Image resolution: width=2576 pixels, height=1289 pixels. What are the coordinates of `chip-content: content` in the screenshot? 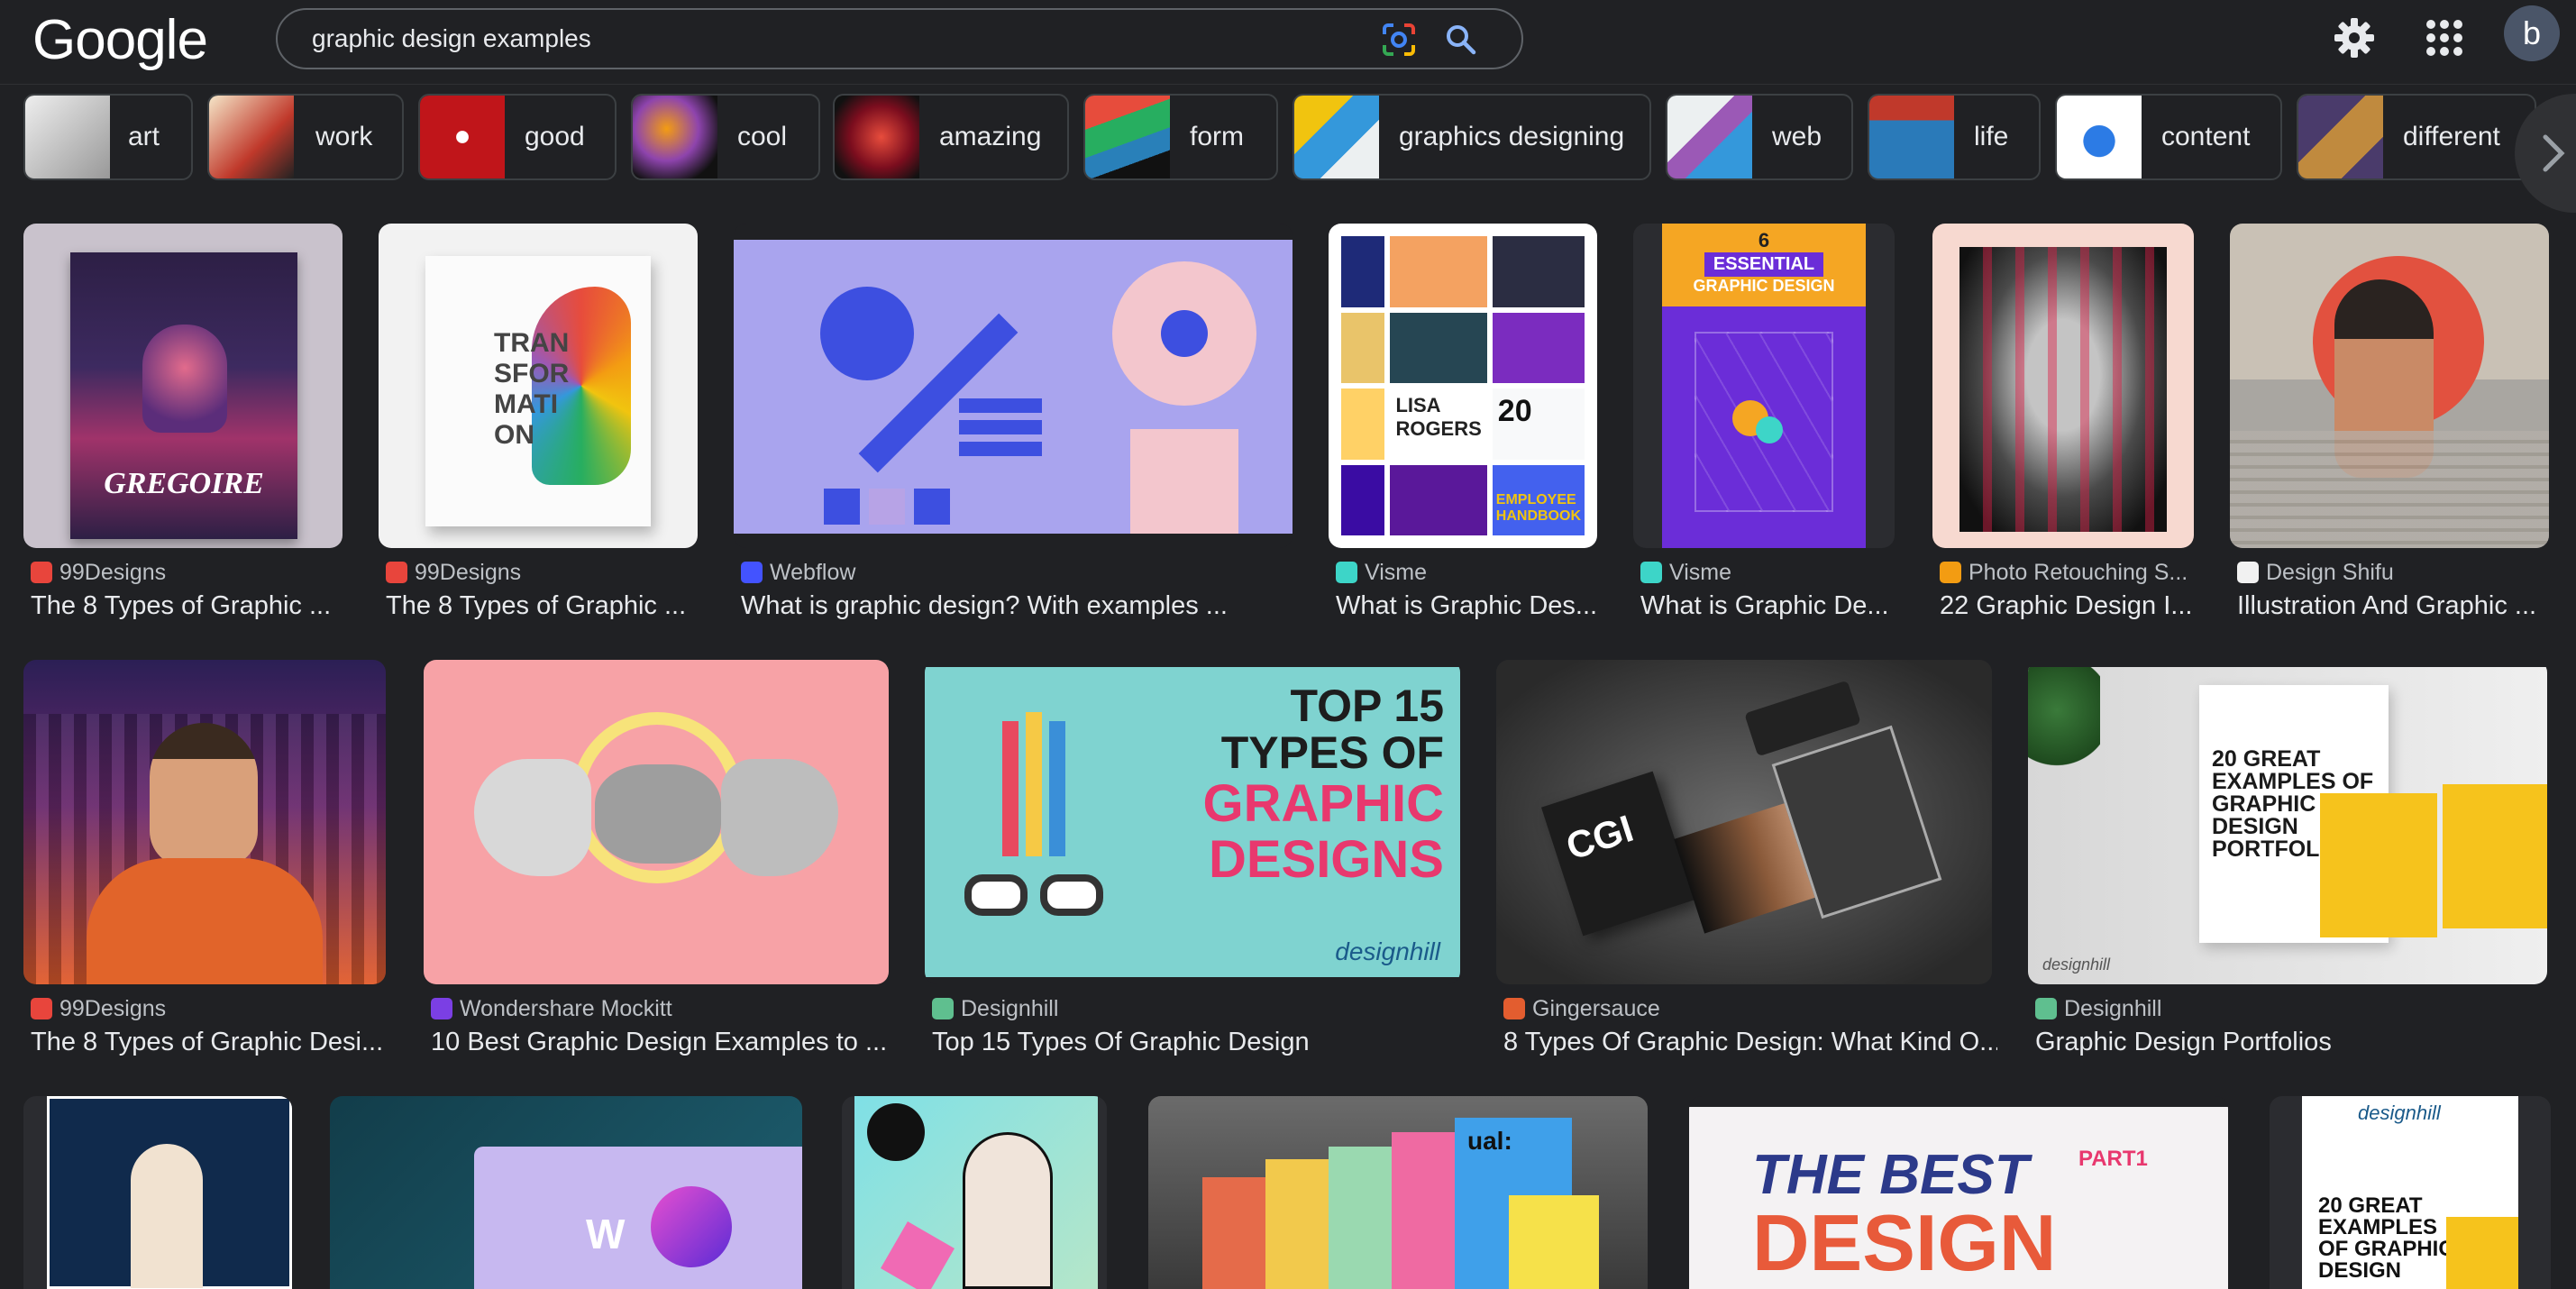 It's located at (2168, 137).